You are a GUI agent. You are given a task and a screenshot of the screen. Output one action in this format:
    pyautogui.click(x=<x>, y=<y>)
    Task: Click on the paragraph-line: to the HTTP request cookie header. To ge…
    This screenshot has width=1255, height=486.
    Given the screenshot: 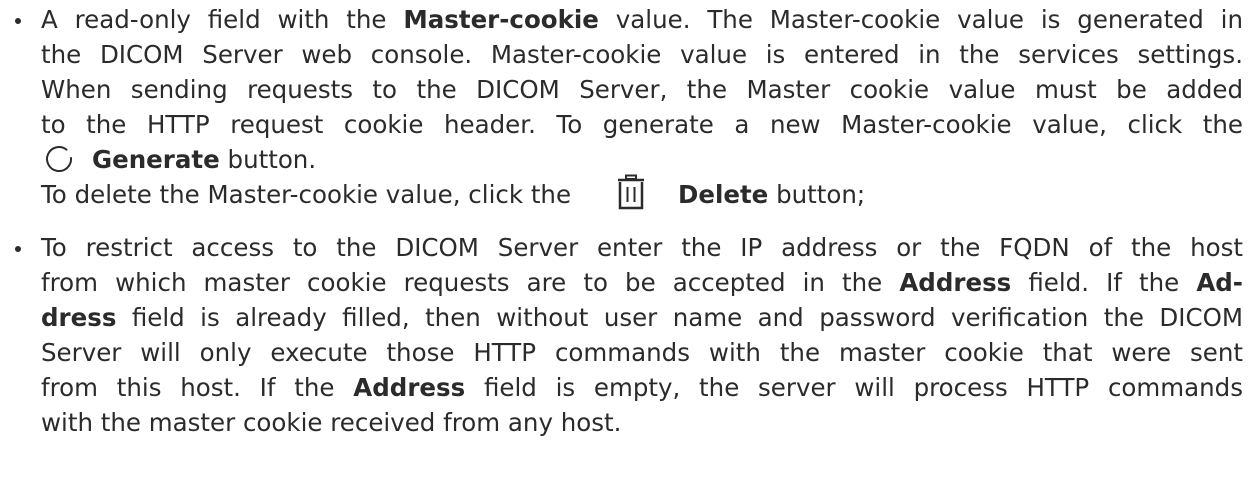 What is the action you would take?
    pyautogui.click(x=642, y=124)
    